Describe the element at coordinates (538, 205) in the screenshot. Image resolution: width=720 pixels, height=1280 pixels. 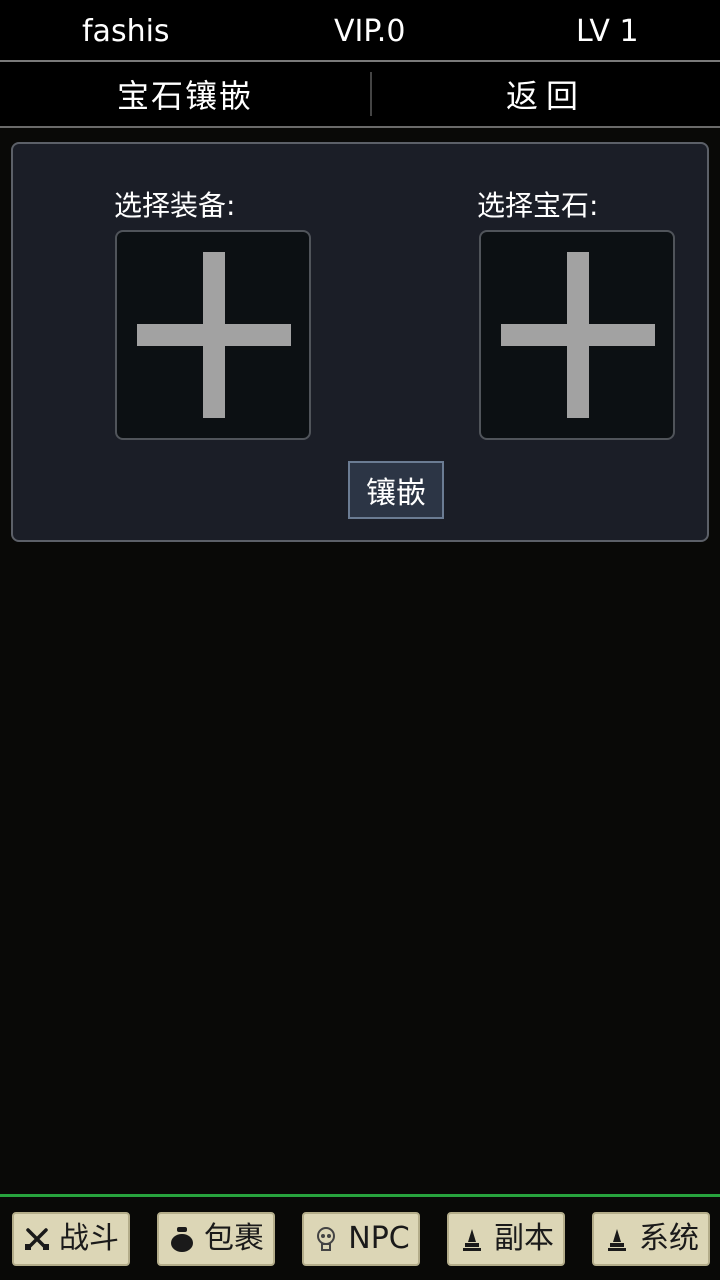
I see `gem-label: 选择宝石:` at that location.